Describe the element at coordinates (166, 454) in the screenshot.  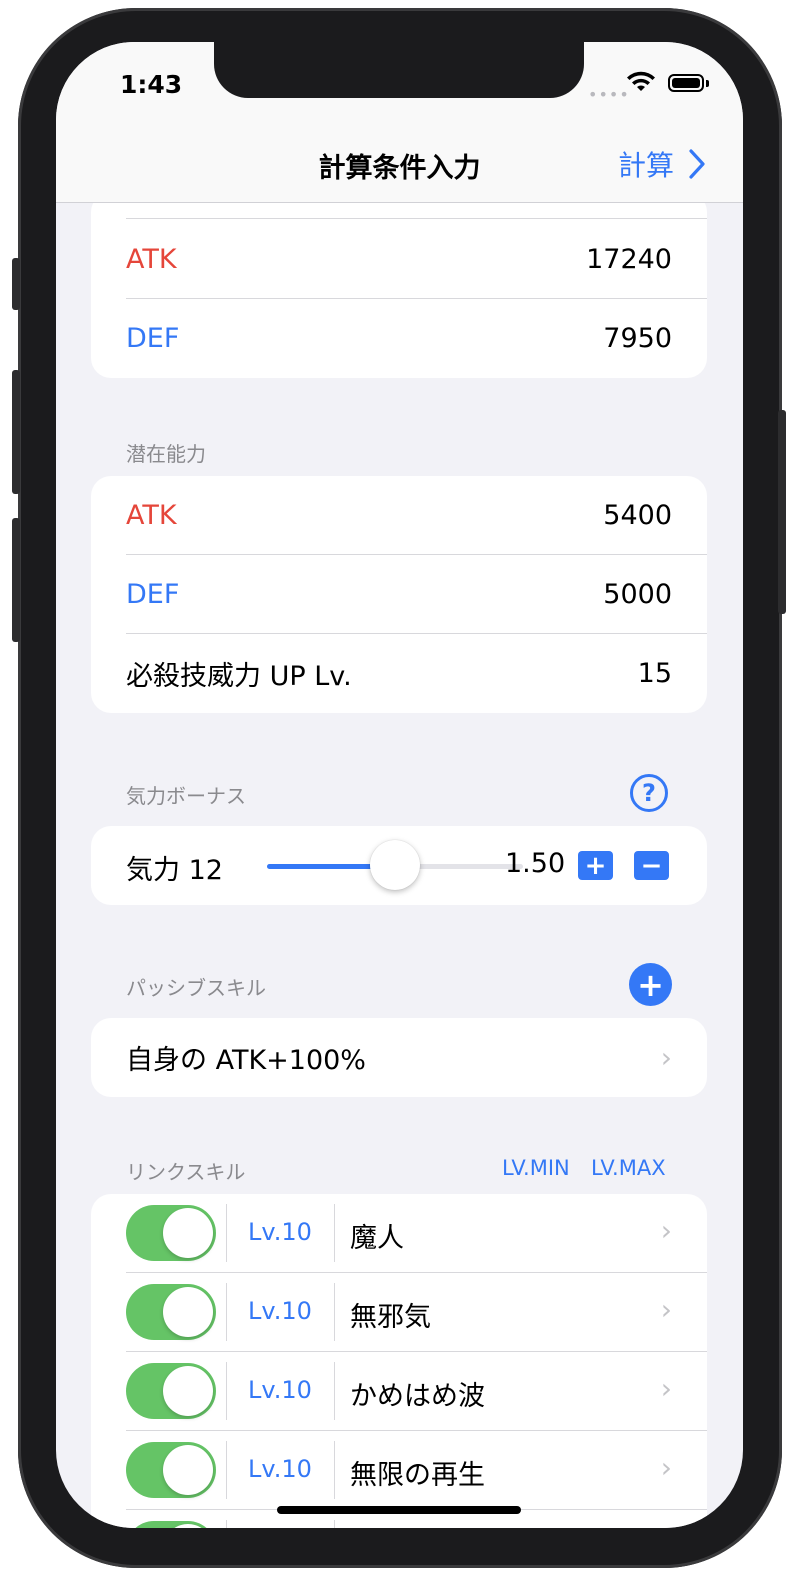
I see `section-header-potential: 潜在能力` at that location.